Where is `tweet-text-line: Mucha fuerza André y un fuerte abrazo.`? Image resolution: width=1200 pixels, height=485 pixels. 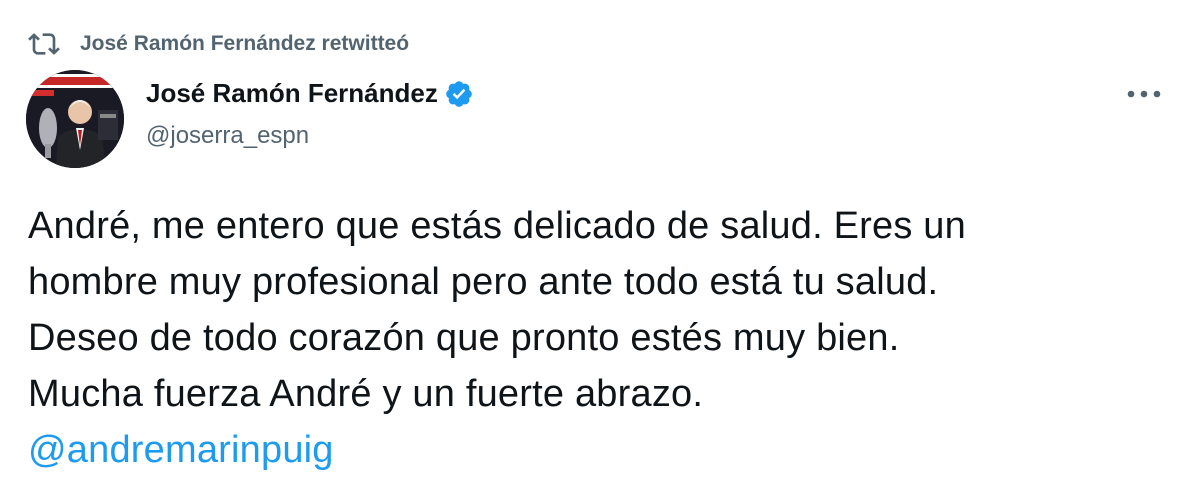
tweet-text-line: Mucha fuerza André y un fuerte abrazo. is located at coordinates (366, 394).